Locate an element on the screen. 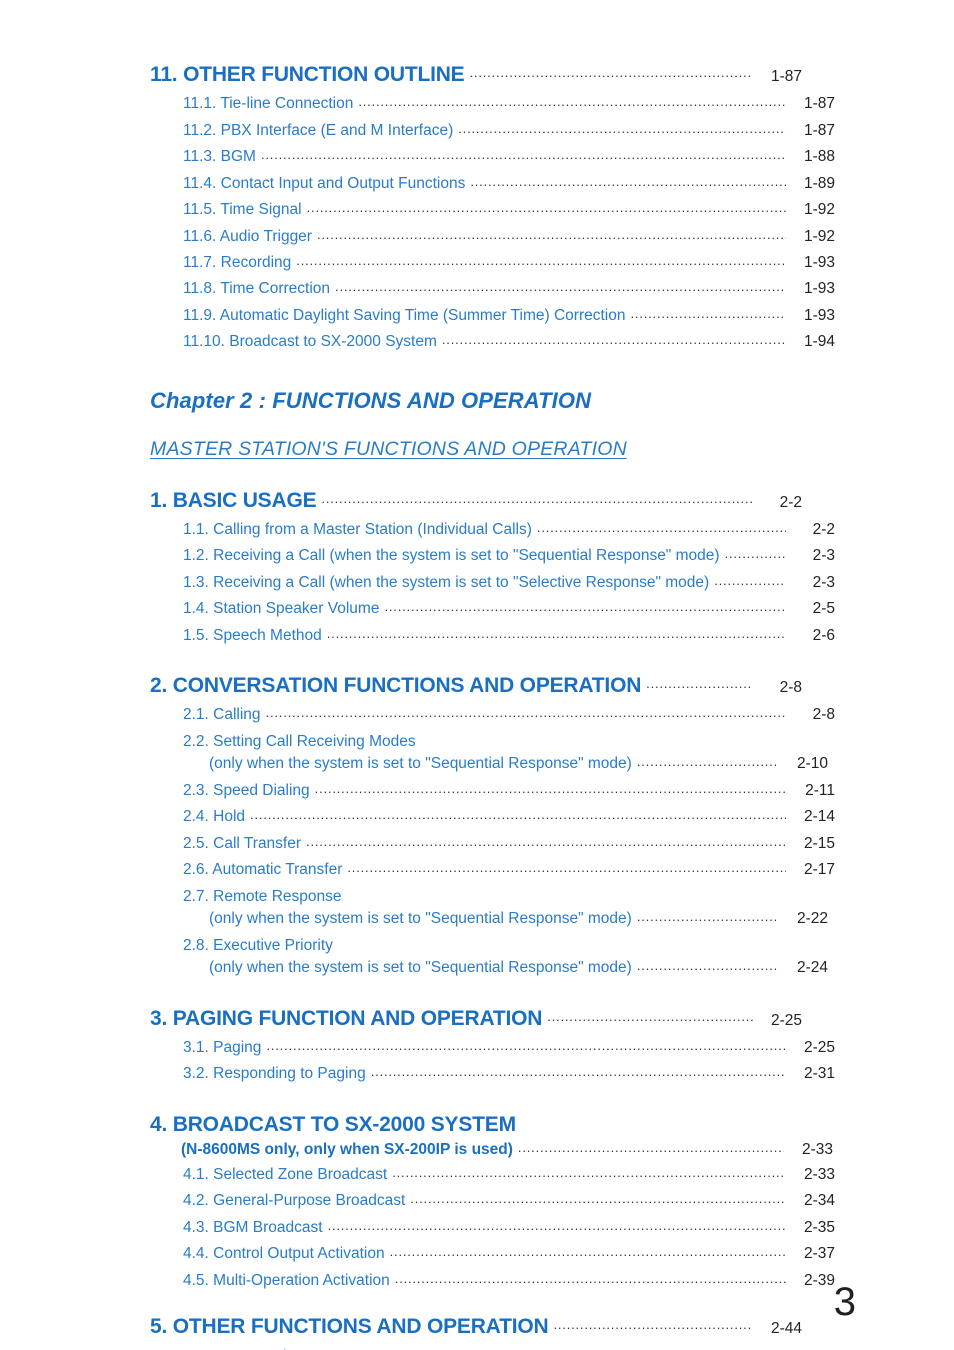 This screenshot has width=954, height=1350. toc-page-number: 2-25 is located at coordinates (819, 1047).